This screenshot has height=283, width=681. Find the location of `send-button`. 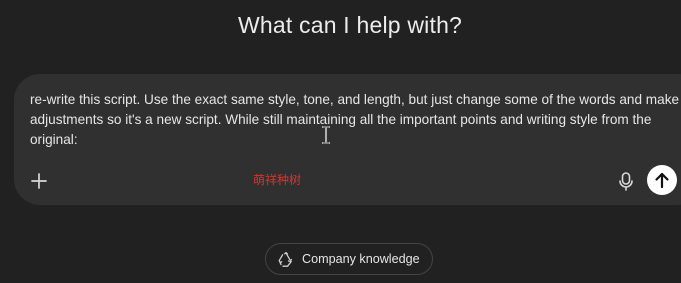

send-button is located at coordinates (662, 180).